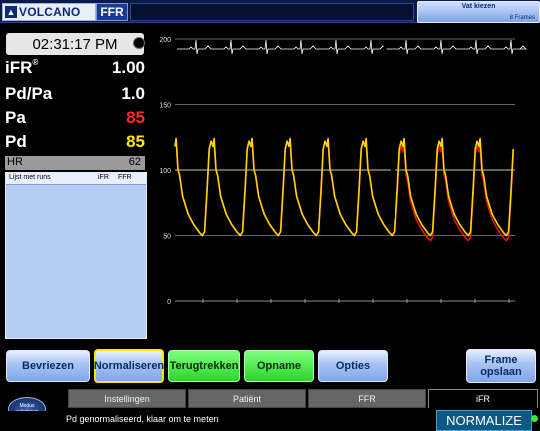  Describe the element at coordinates (204, 366) in the screenshot. I see `pullback-button: Terugtrekken` at that location.